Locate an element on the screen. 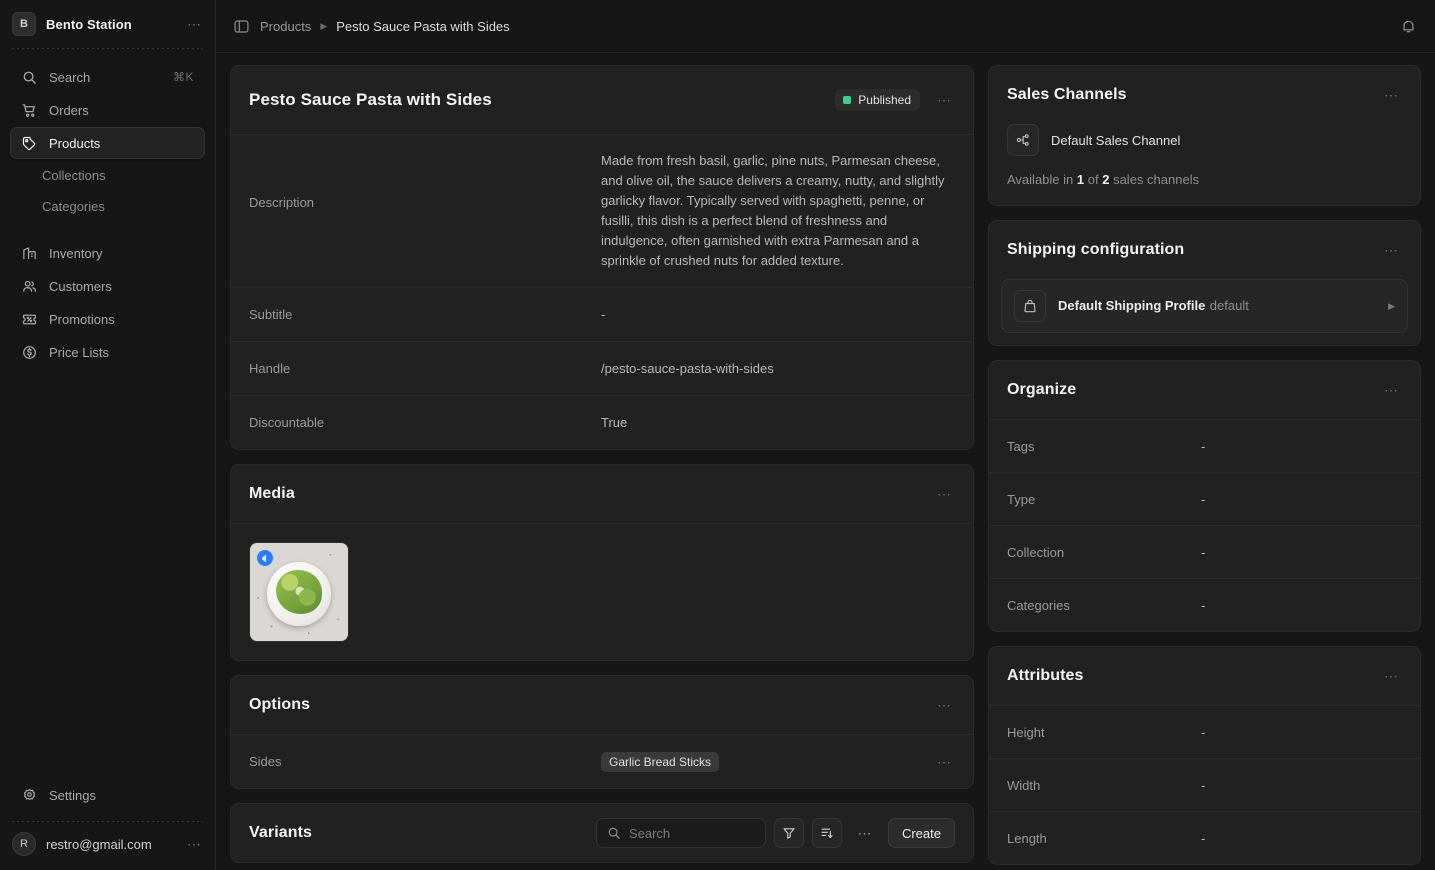 This screenshot has height=870, width=1435. attributes-actions: ⋯ is located at coordinates (1391, 676).